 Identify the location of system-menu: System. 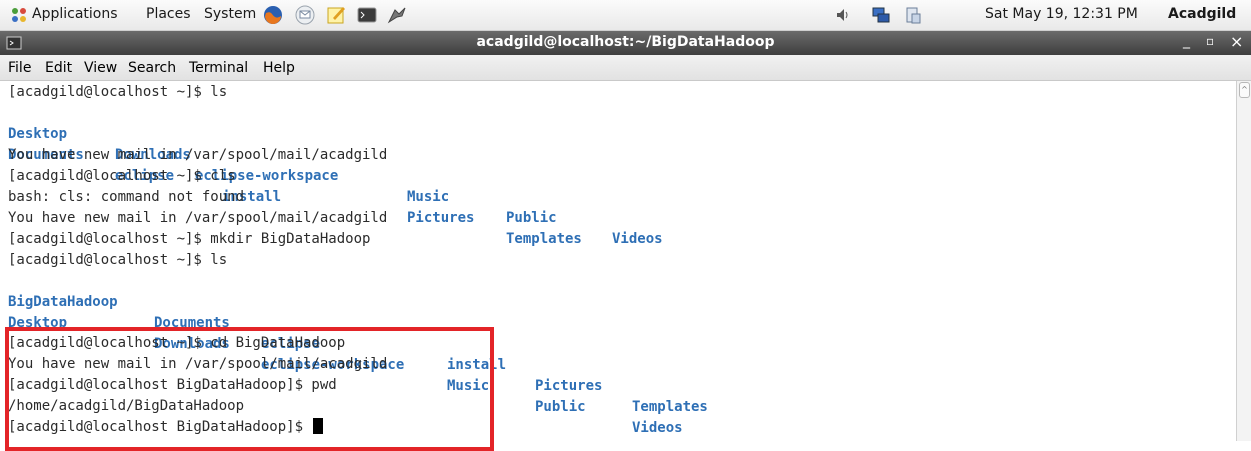
(230, 14).